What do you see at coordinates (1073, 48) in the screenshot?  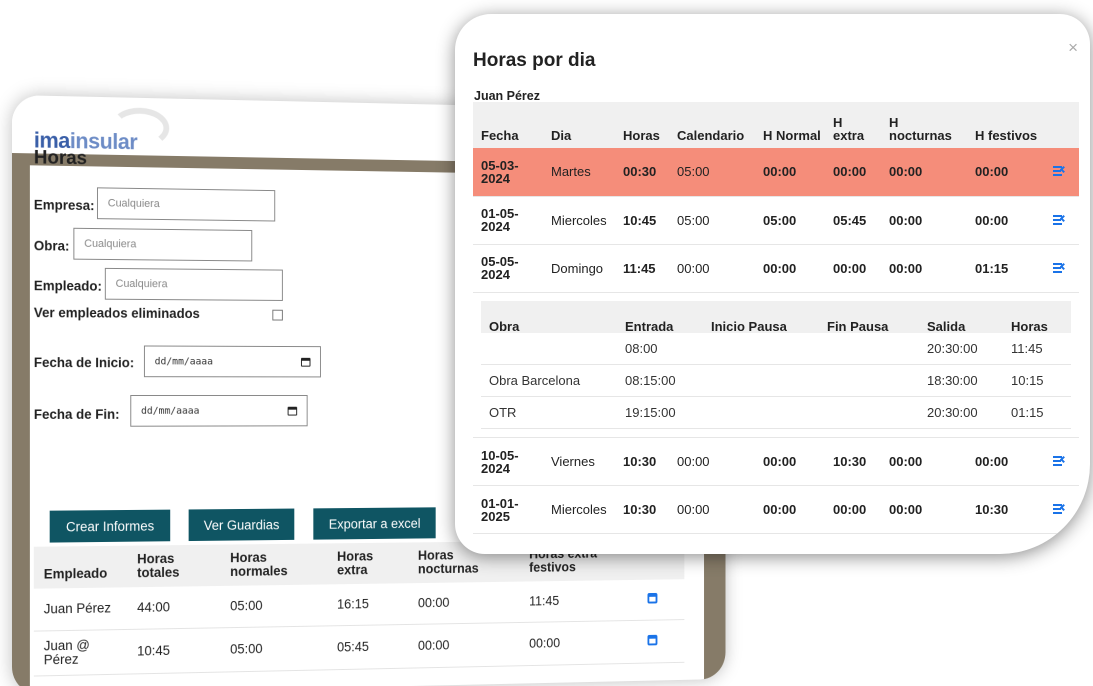 I see `close-icon: ×` at bounding box center [1073, 48].